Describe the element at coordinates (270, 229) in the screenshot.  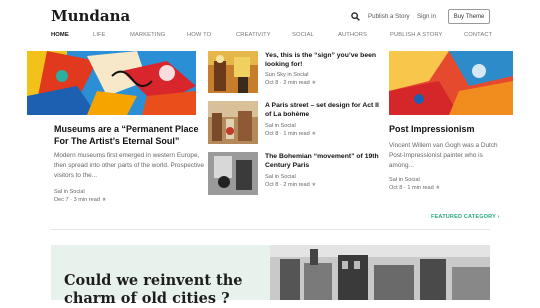
I see `section-divider` at that location.